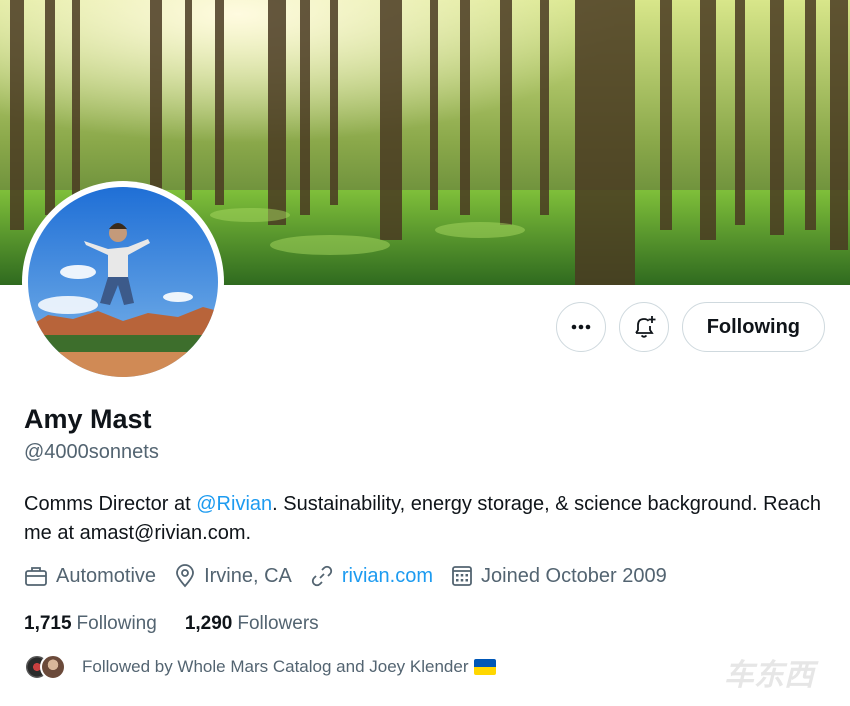 This screenshot has height=706, width=850. I want to click on meta-joined: Joined October 2009, so click(559, 576).